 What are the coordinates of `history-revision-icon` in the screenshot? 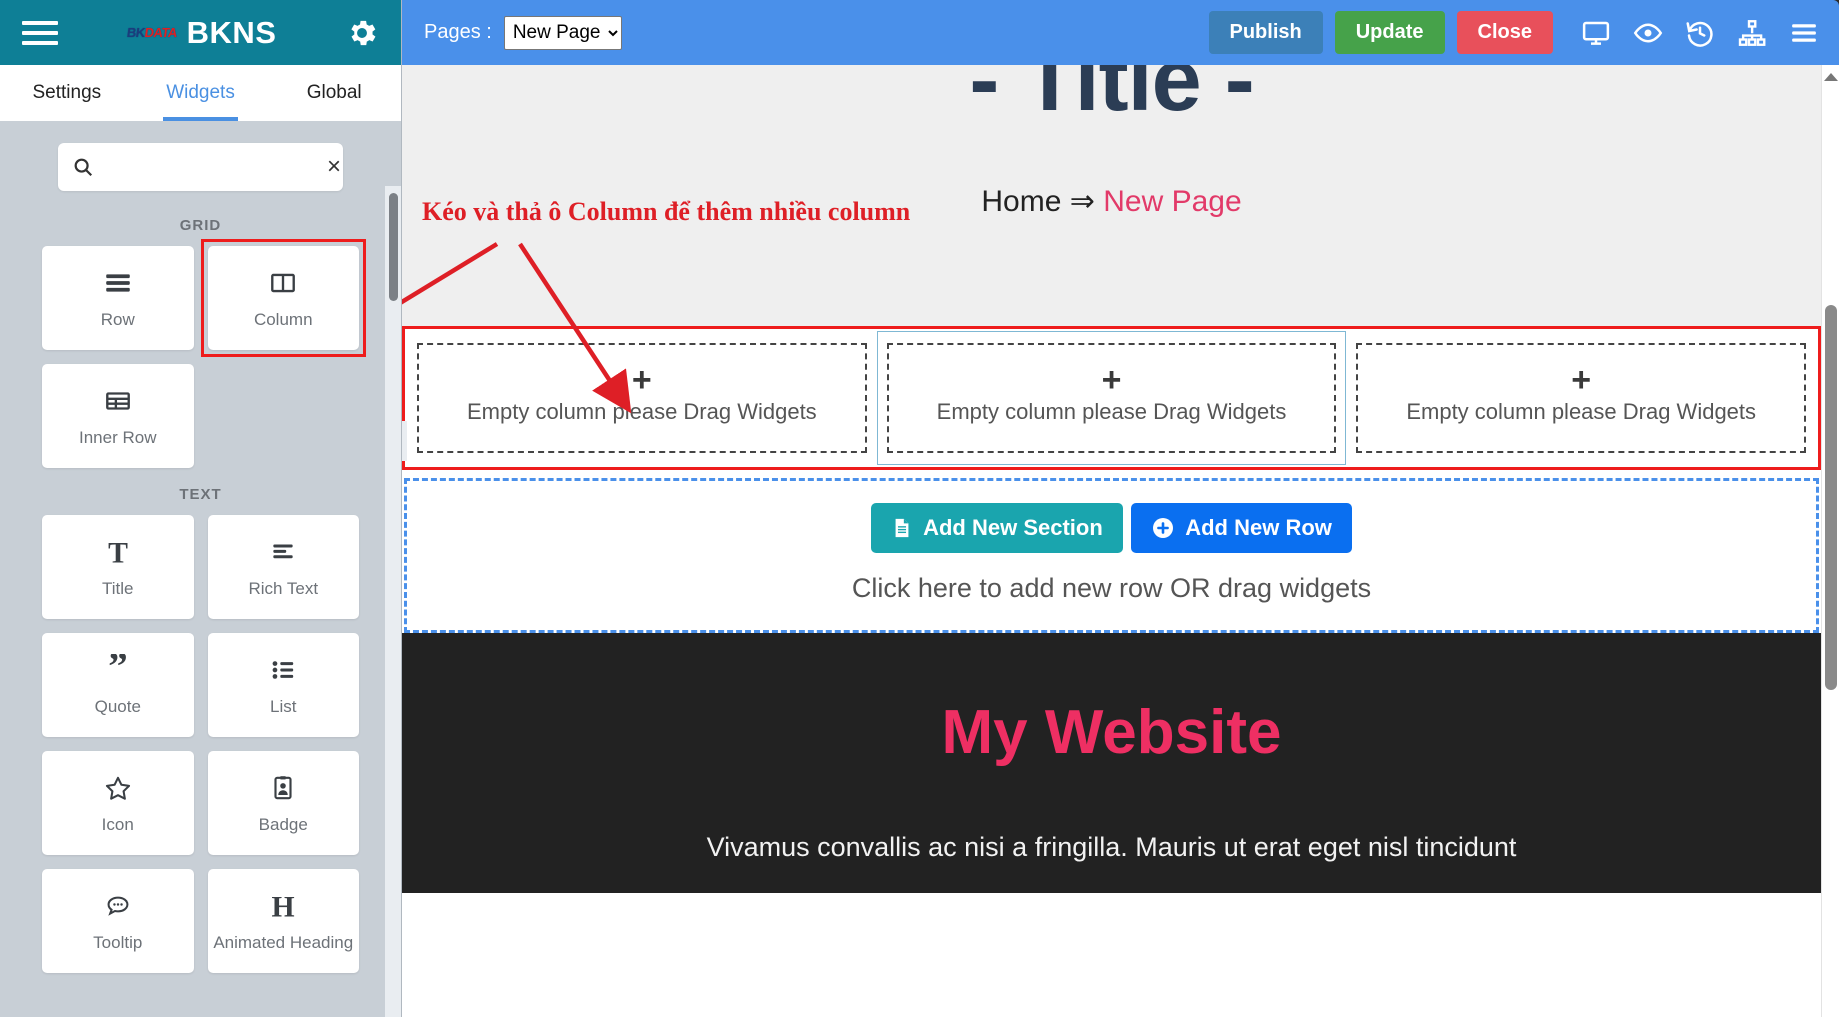 It's located at (1700, 33).